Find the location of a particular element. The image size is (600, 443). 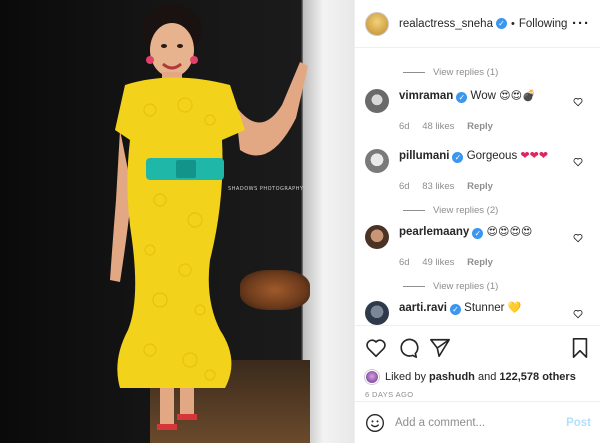

author-avatar is located at coordinates (377, 23).